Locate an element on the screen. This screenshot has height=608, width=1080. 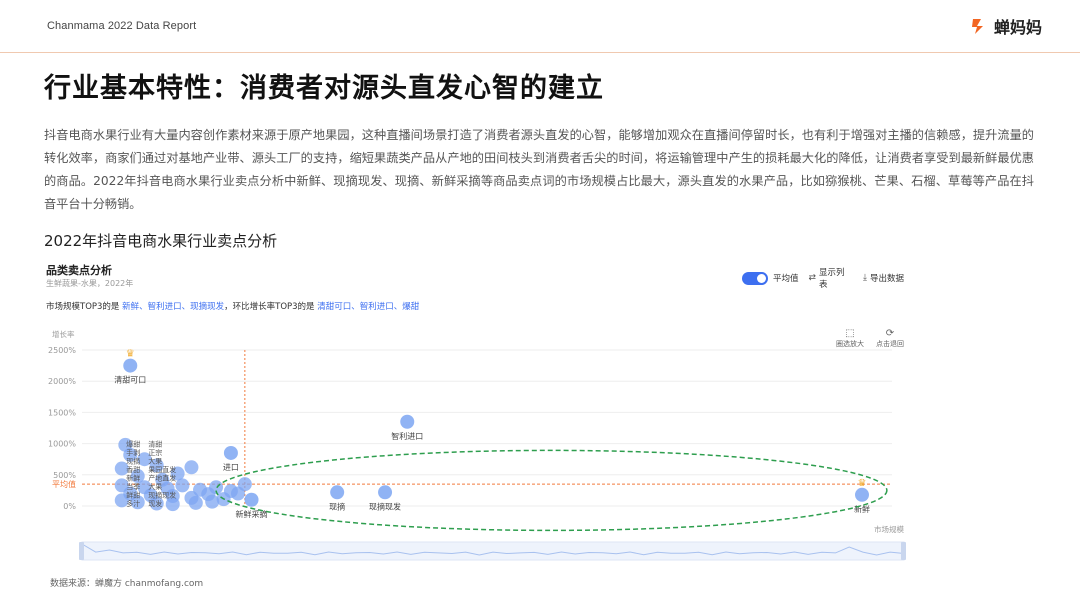
y-tick-label: 2000% is located at coordinates (62, 381).